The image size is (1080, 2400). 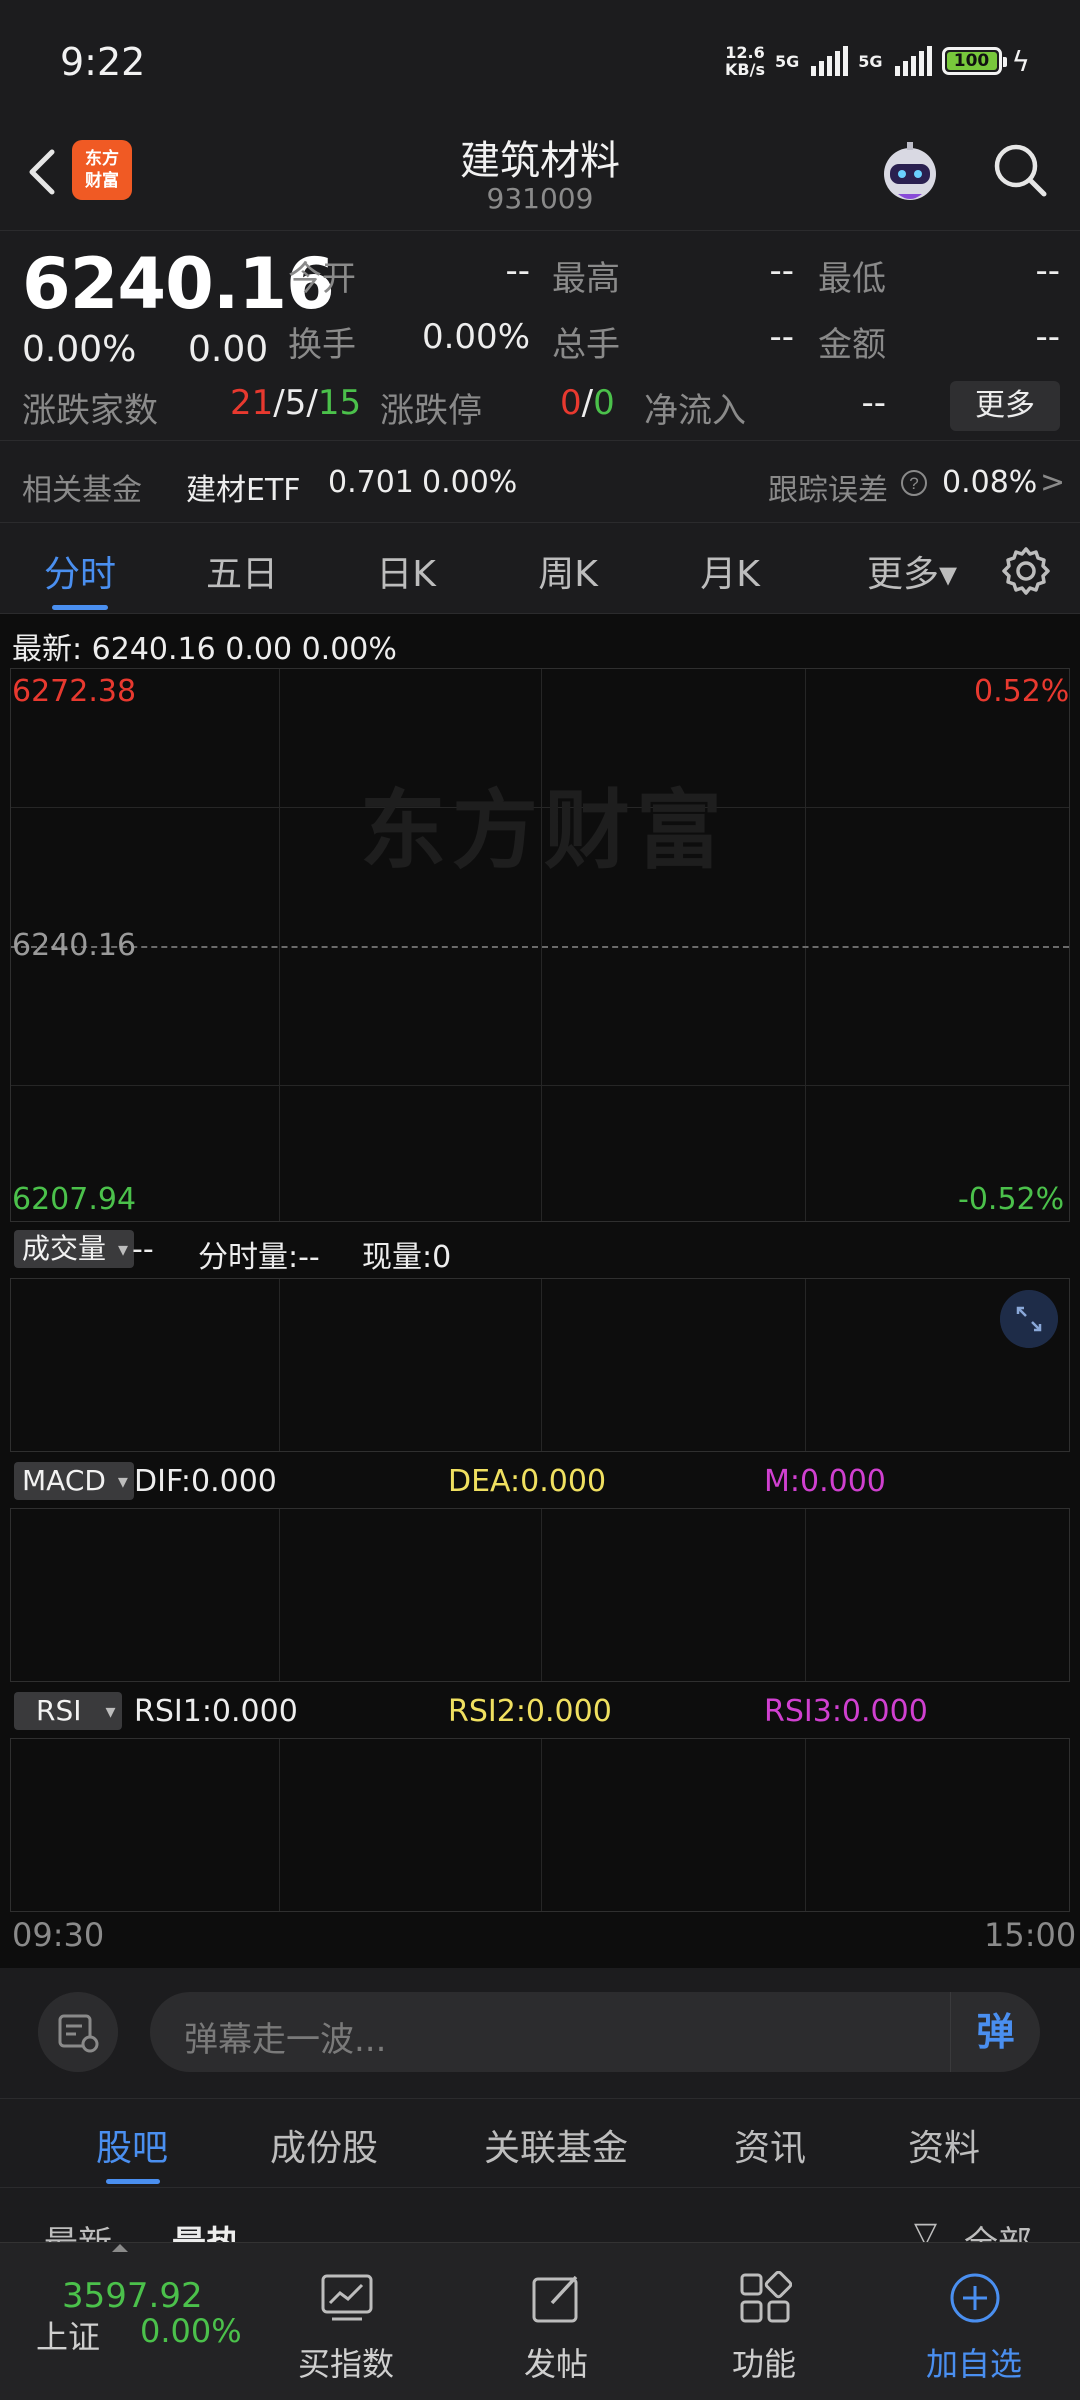 I want to click on tab-related-funds: 关联基金, so click(x=556, y=2145).